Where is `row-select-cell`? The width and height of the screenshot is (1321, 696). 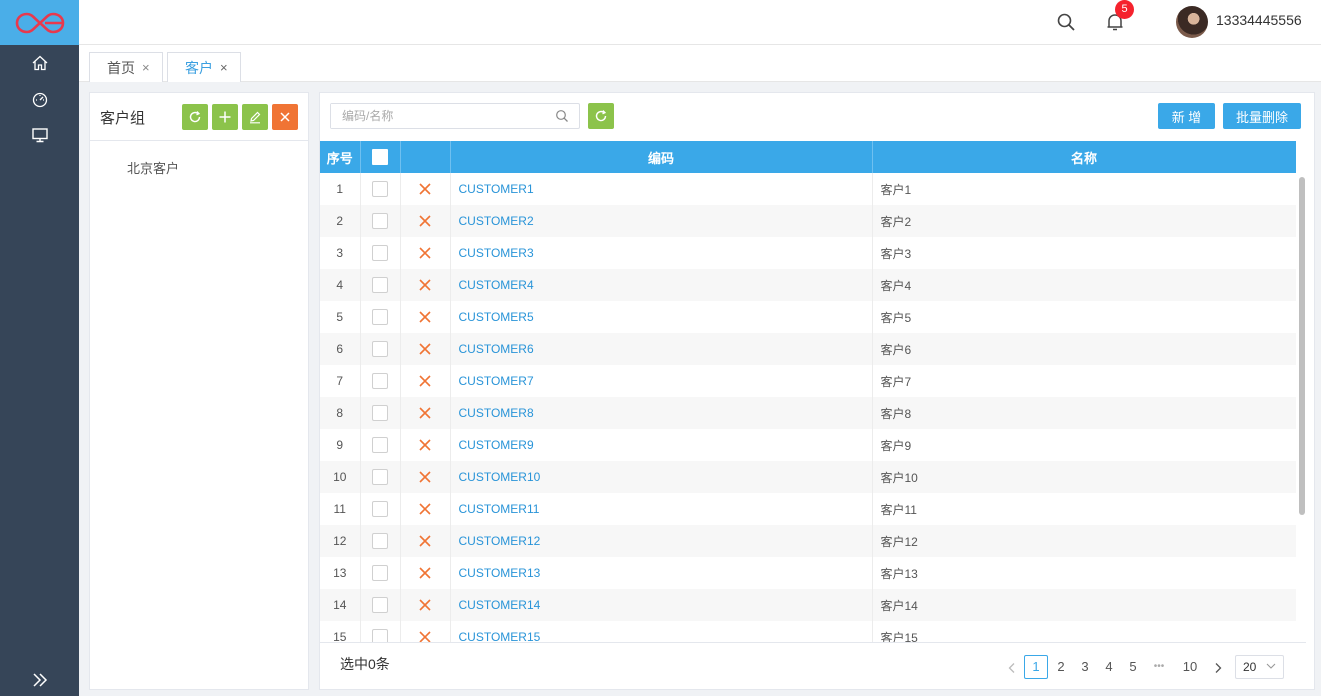 row-select-cell is located at coordinates (380, 381).